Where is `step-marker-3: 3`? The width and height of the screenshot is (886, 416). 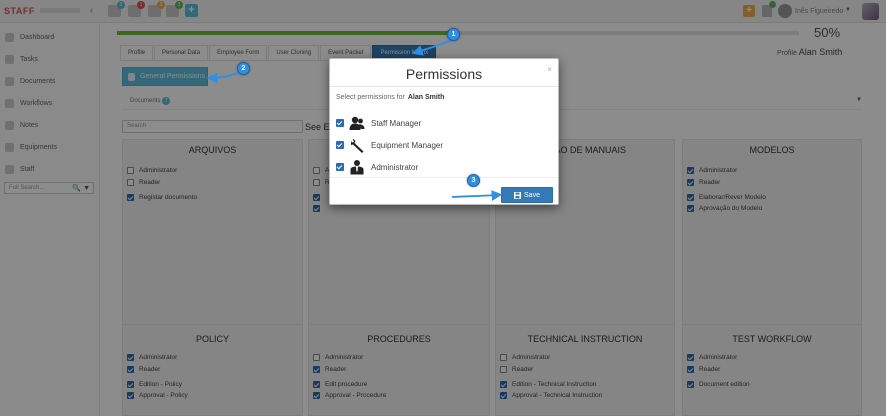
step-marker-3: 3 is located at coordinates (473, 180).